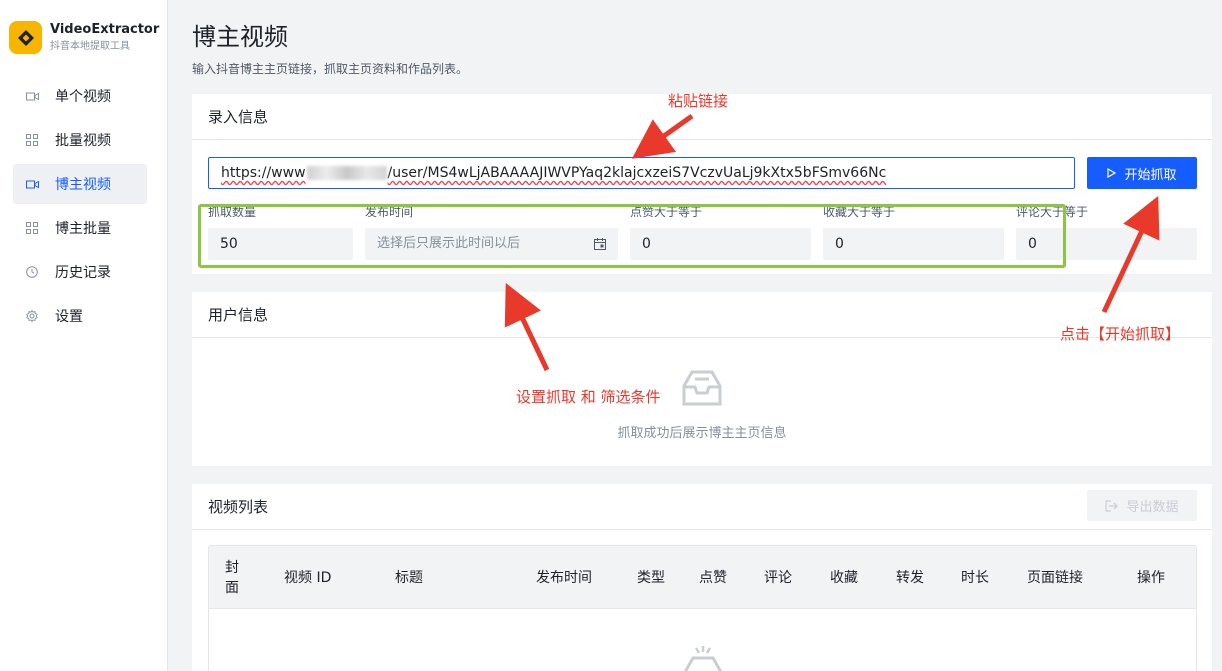 The image size is (1222, 671). Describe the element at coordinates (859, 212) in the screenshot. I see `favorites-label: 收藏大于等于` at that location.